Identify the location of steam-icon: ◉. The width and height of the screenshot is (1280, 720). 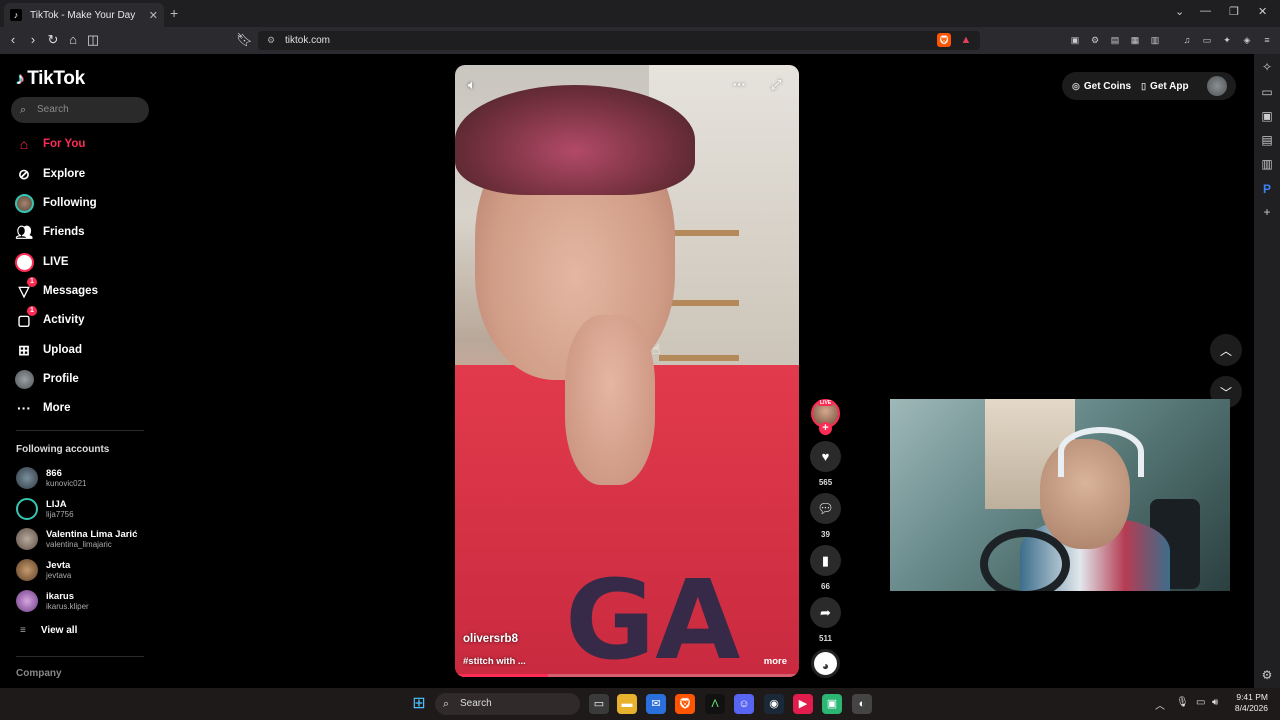
(774, 704).